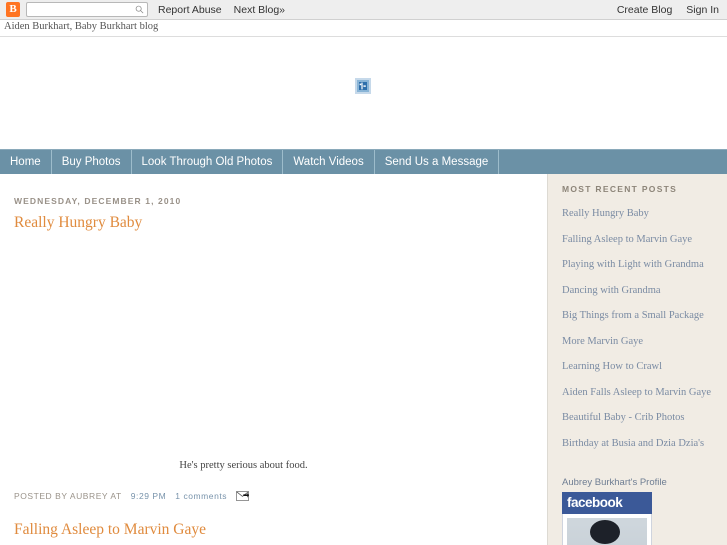 The image size is (727, 545). I want to click on post-date: WEDNESDAY, DECEMBER 1, 2010, so click(98, 201).